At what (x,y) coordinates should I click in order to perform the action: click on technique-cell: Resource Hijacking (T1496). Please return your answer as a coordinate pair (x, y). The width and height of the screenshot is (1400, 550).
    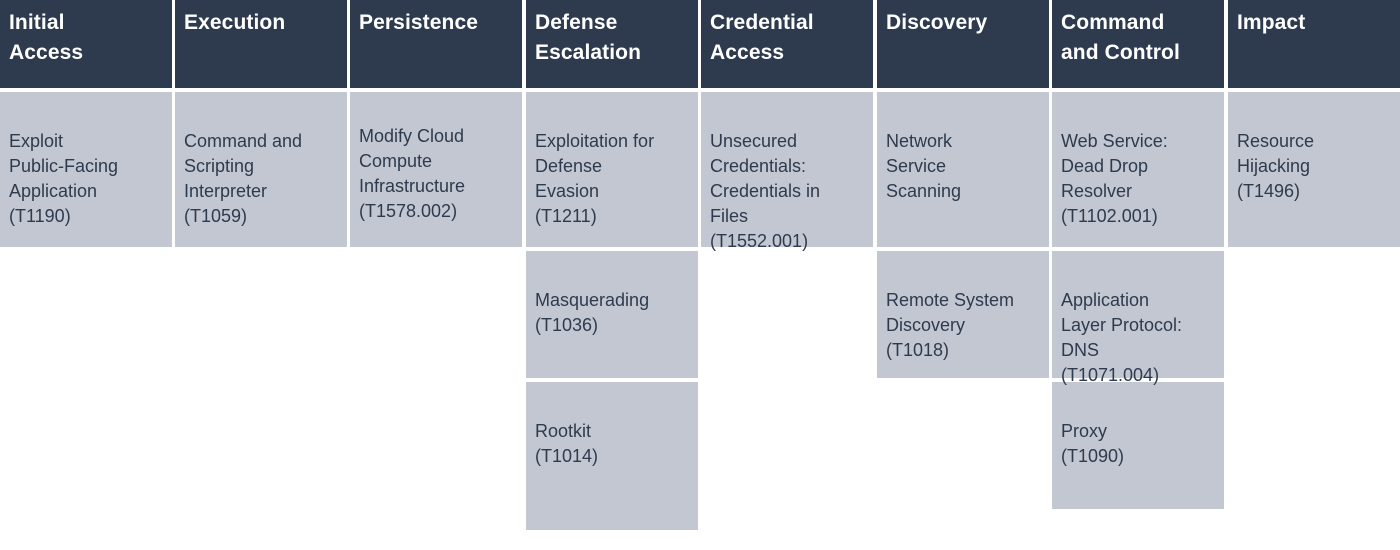
    Looking at the image, I should click on (1314, 169).